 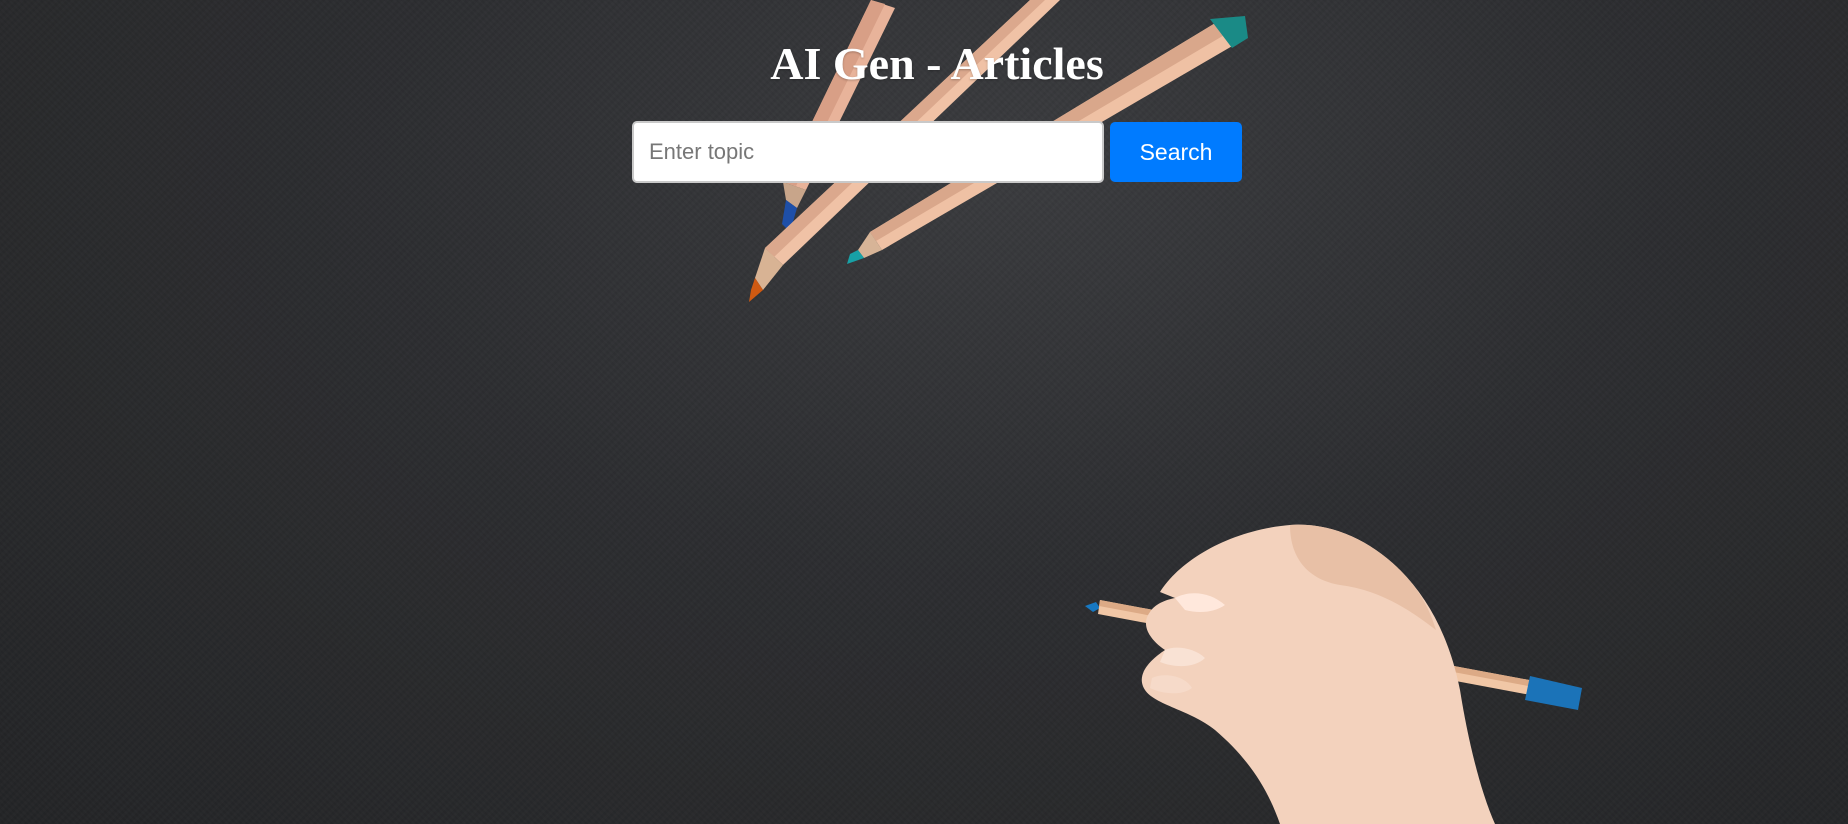 What do you see at coordinates (868, 152) in the screenshot?
I see `topic-search-input` at bounding box center [868, 152].